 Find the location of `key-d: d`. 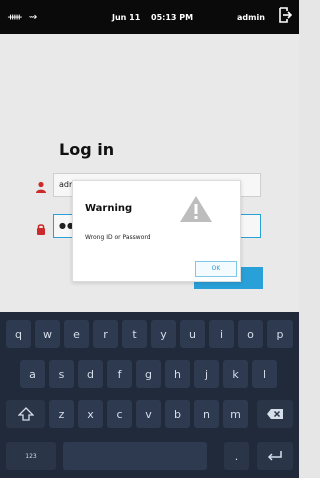

key-d: d is located at coordinates (90, 374).